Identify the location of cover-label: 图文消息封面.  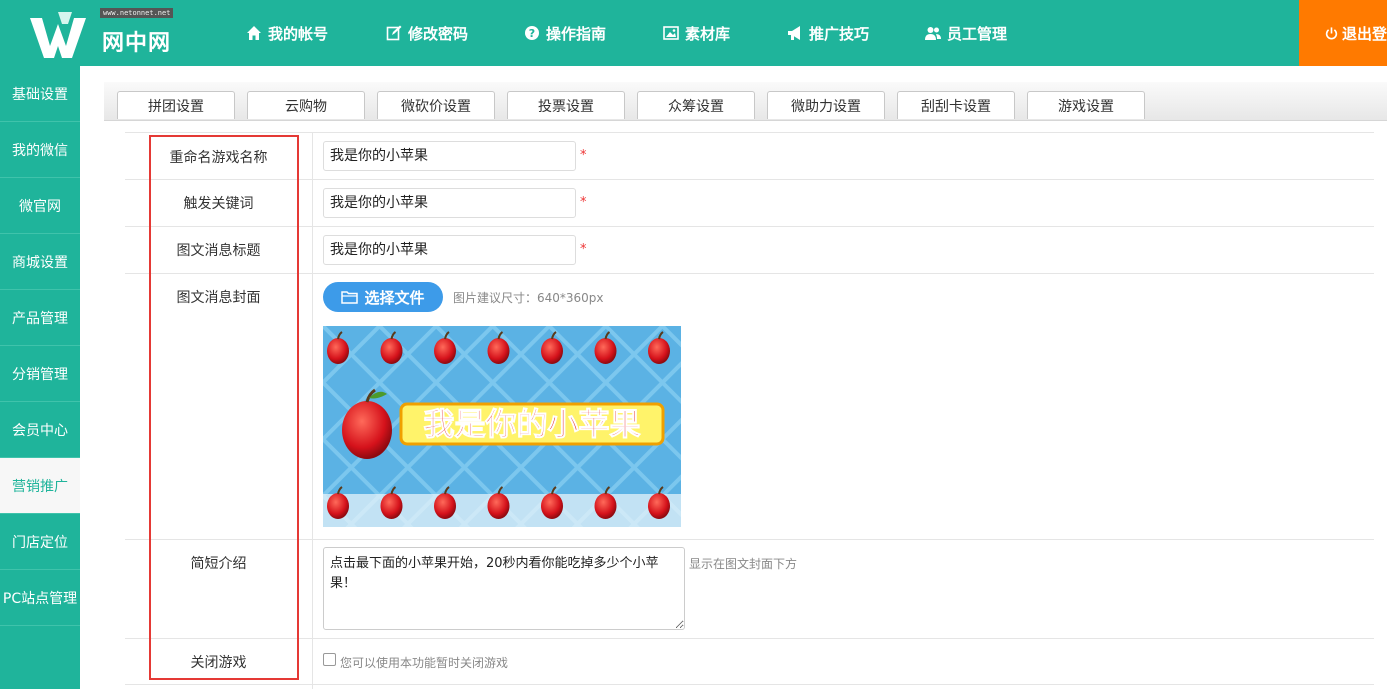
(218, 298).